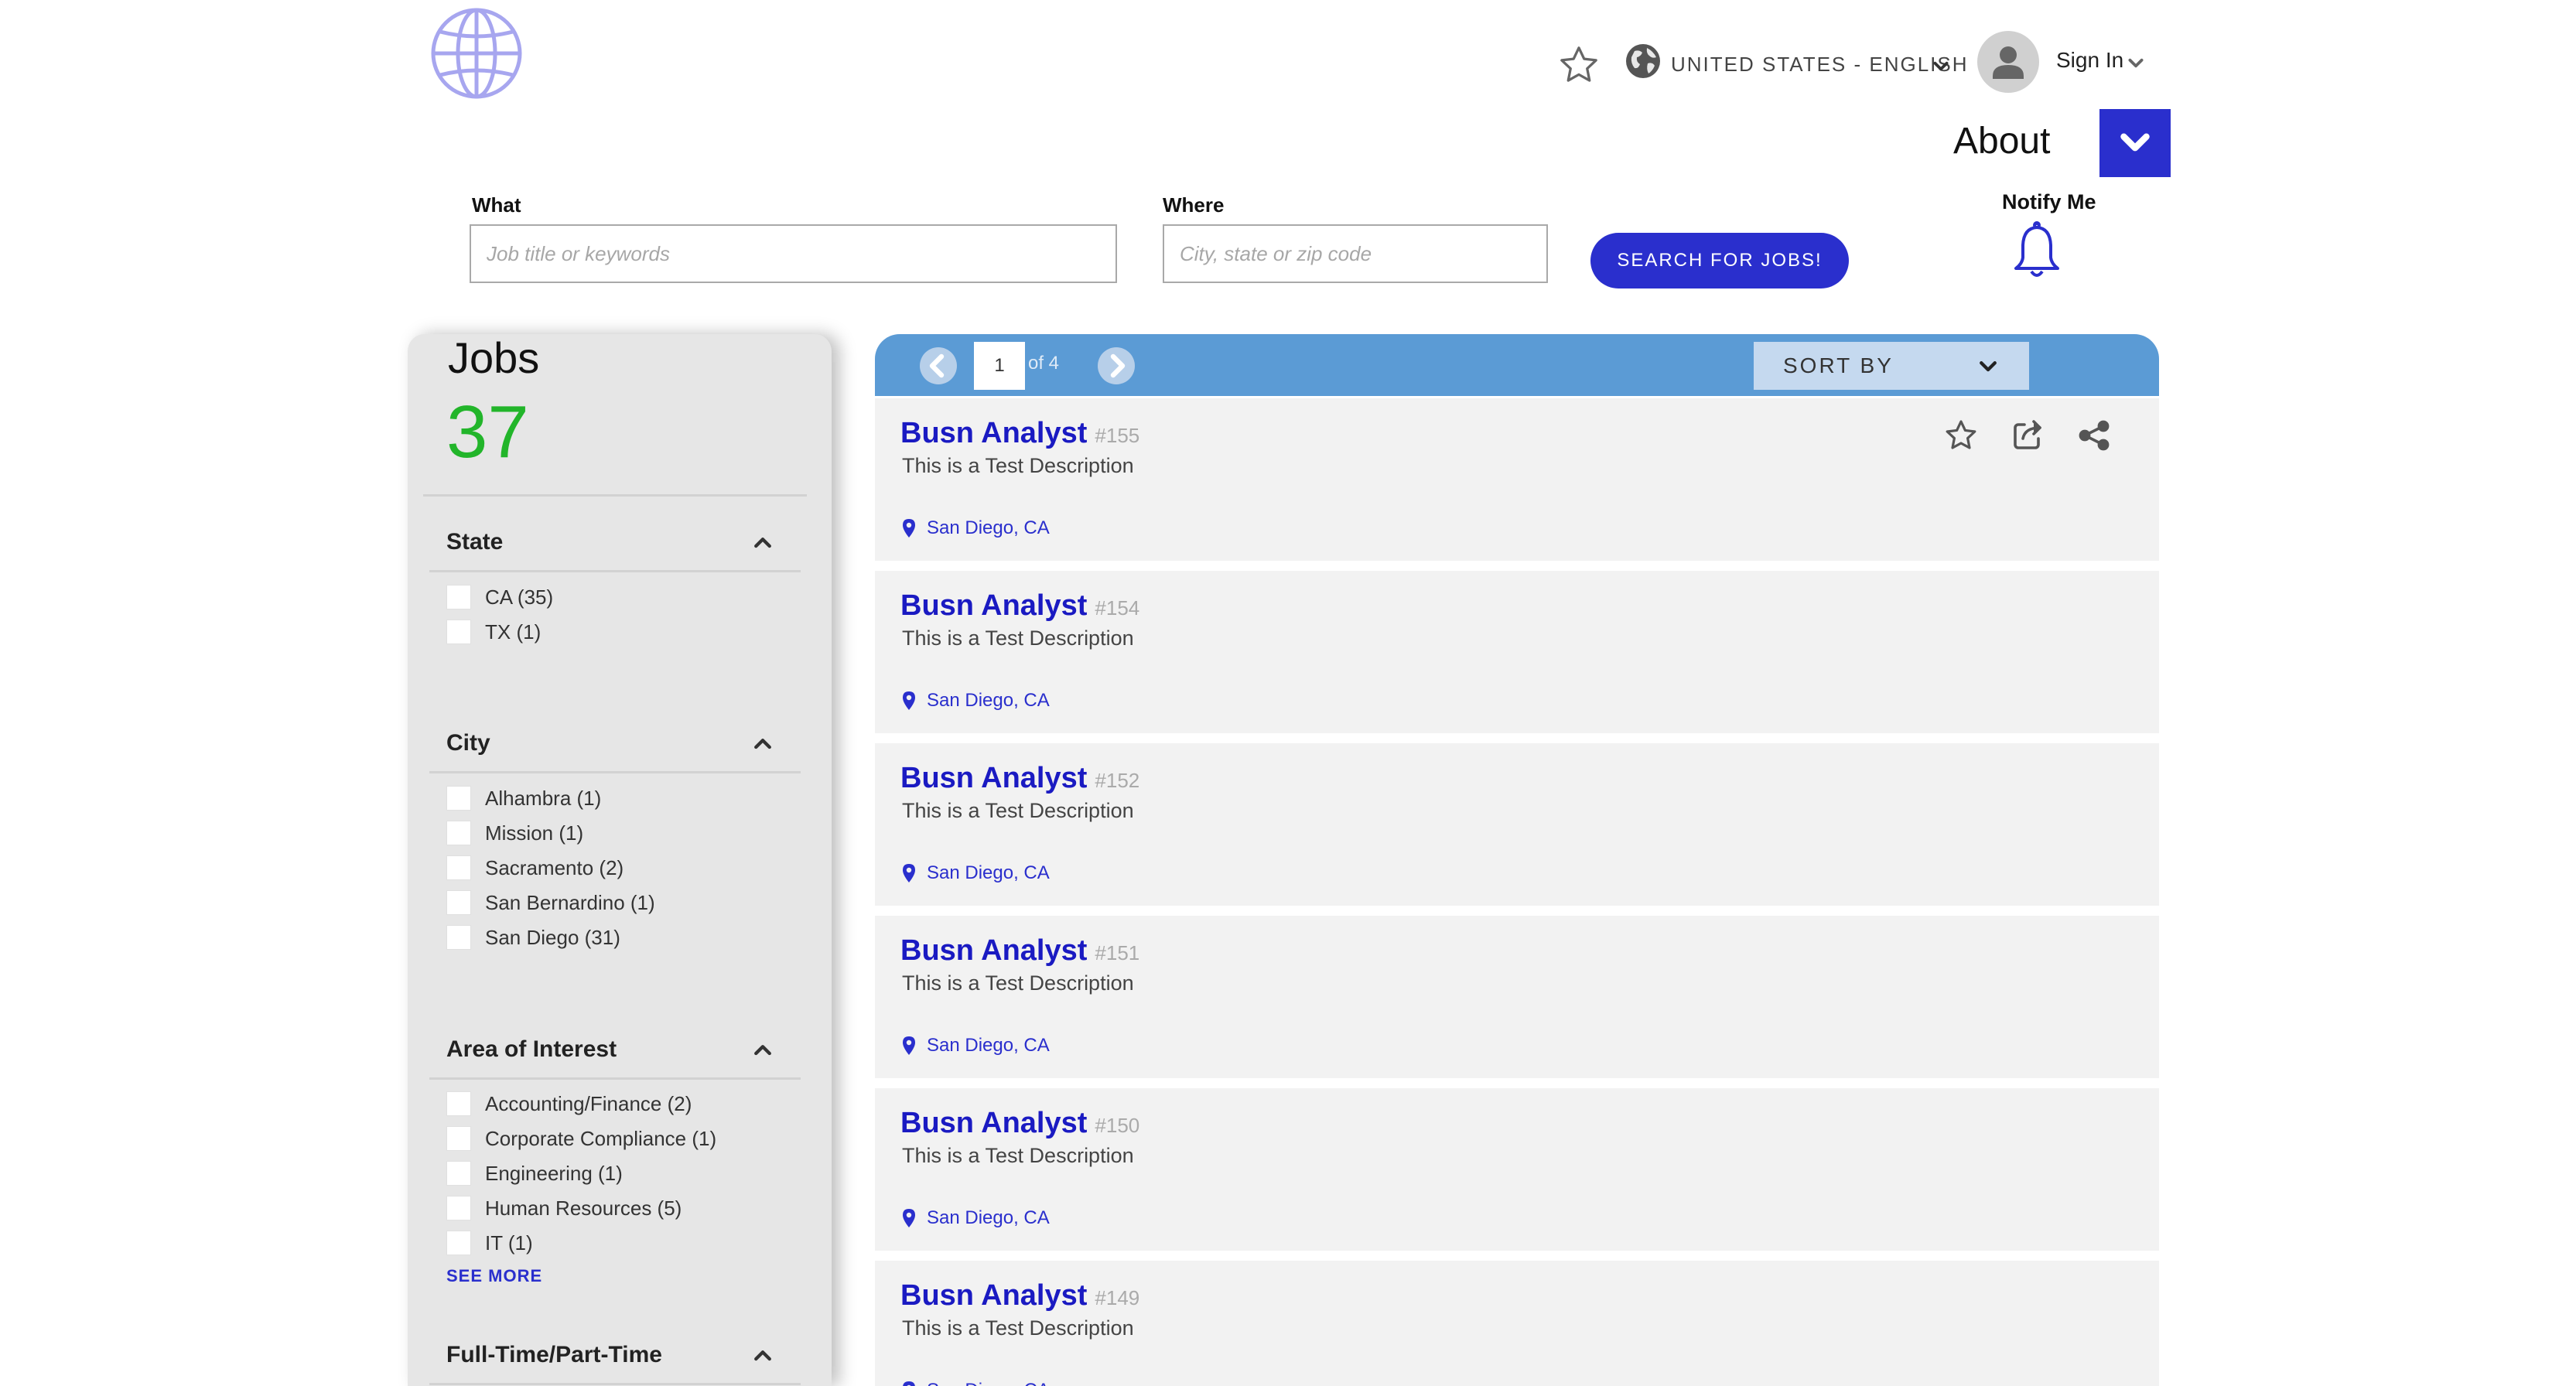 The image size is (2576, 1386). What do you see at coordinates (494, 1276) in the screenshot?
I see `see-more-link: SEE MORE` at bounding box center [494, 1276].